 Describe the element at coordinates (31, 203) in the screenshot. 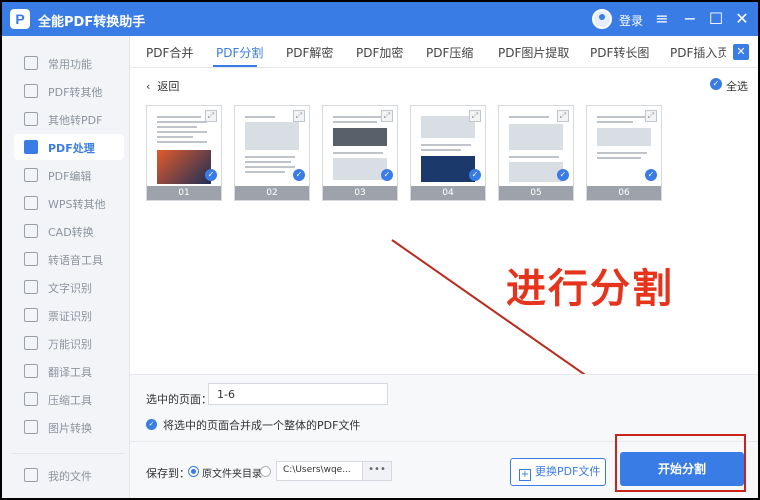

I see `wps-icon` at that location.